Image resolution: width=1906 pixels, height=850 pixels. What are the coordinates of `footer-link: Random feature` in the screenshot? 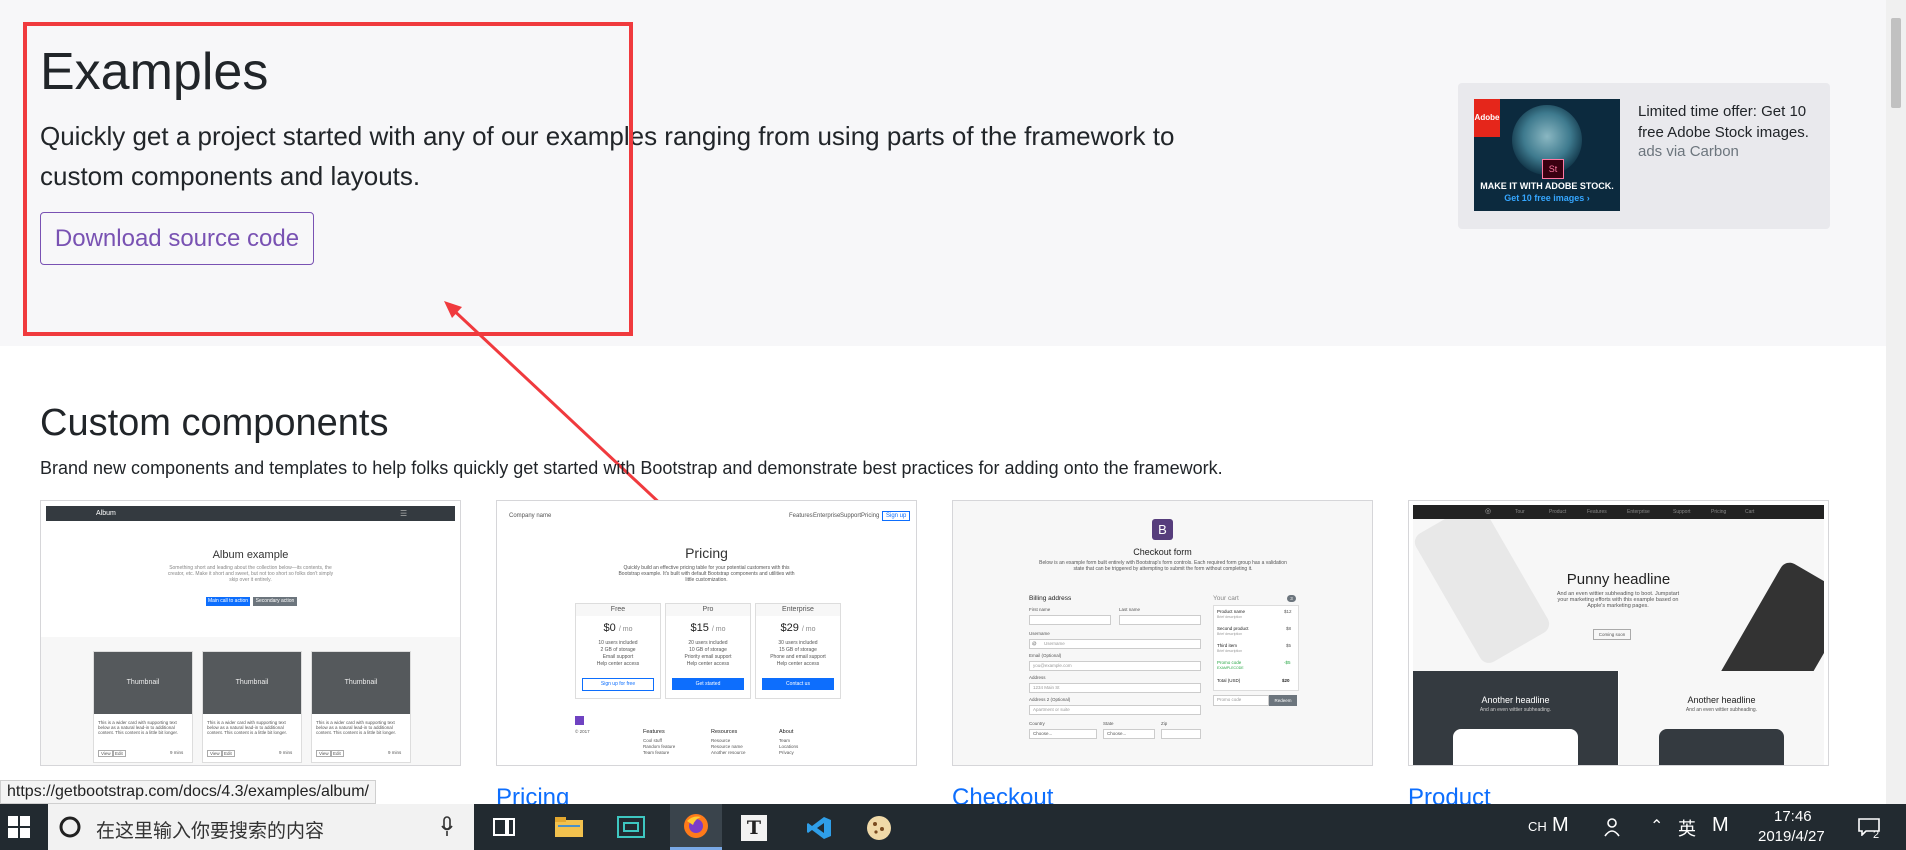 It's located at (659, 746).